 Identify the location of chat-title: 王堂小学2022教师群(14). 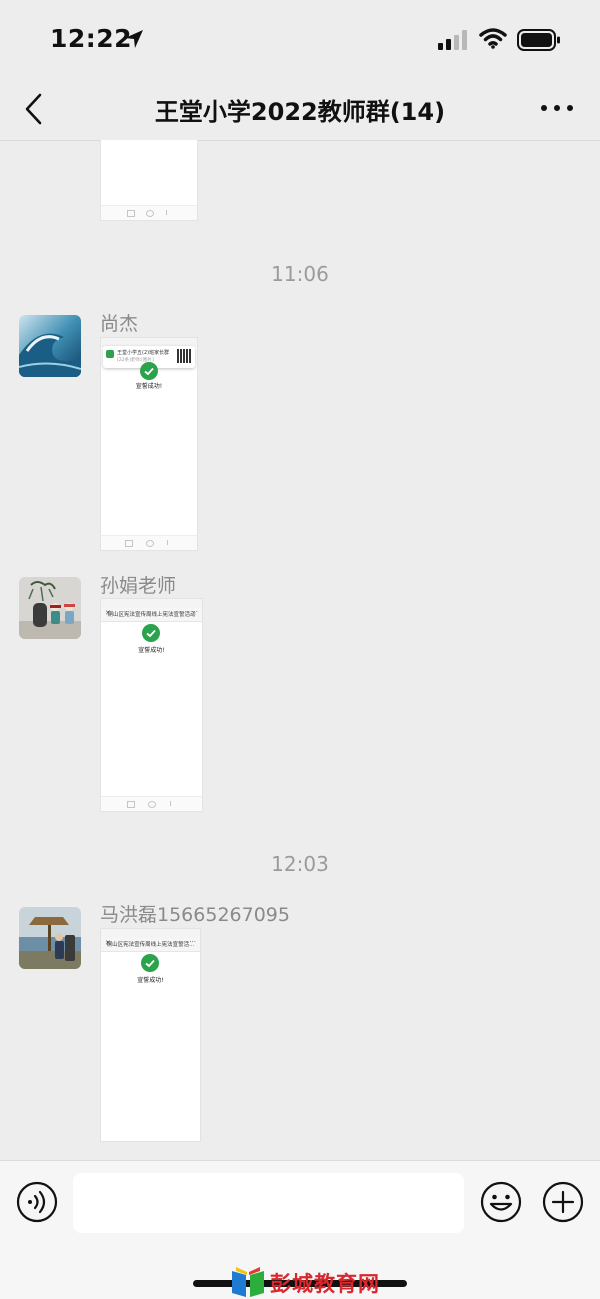
(300, 112).